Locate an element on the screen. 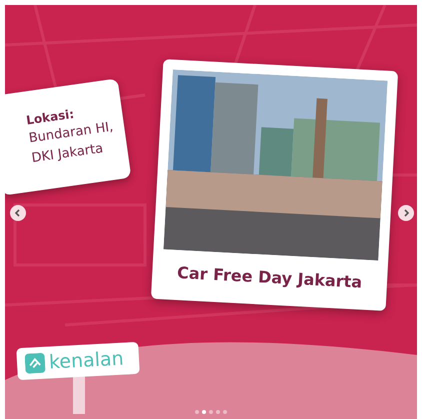 The height and width of the screenshot is (419, 422). logo-icon is located at coordinates (35, 363).